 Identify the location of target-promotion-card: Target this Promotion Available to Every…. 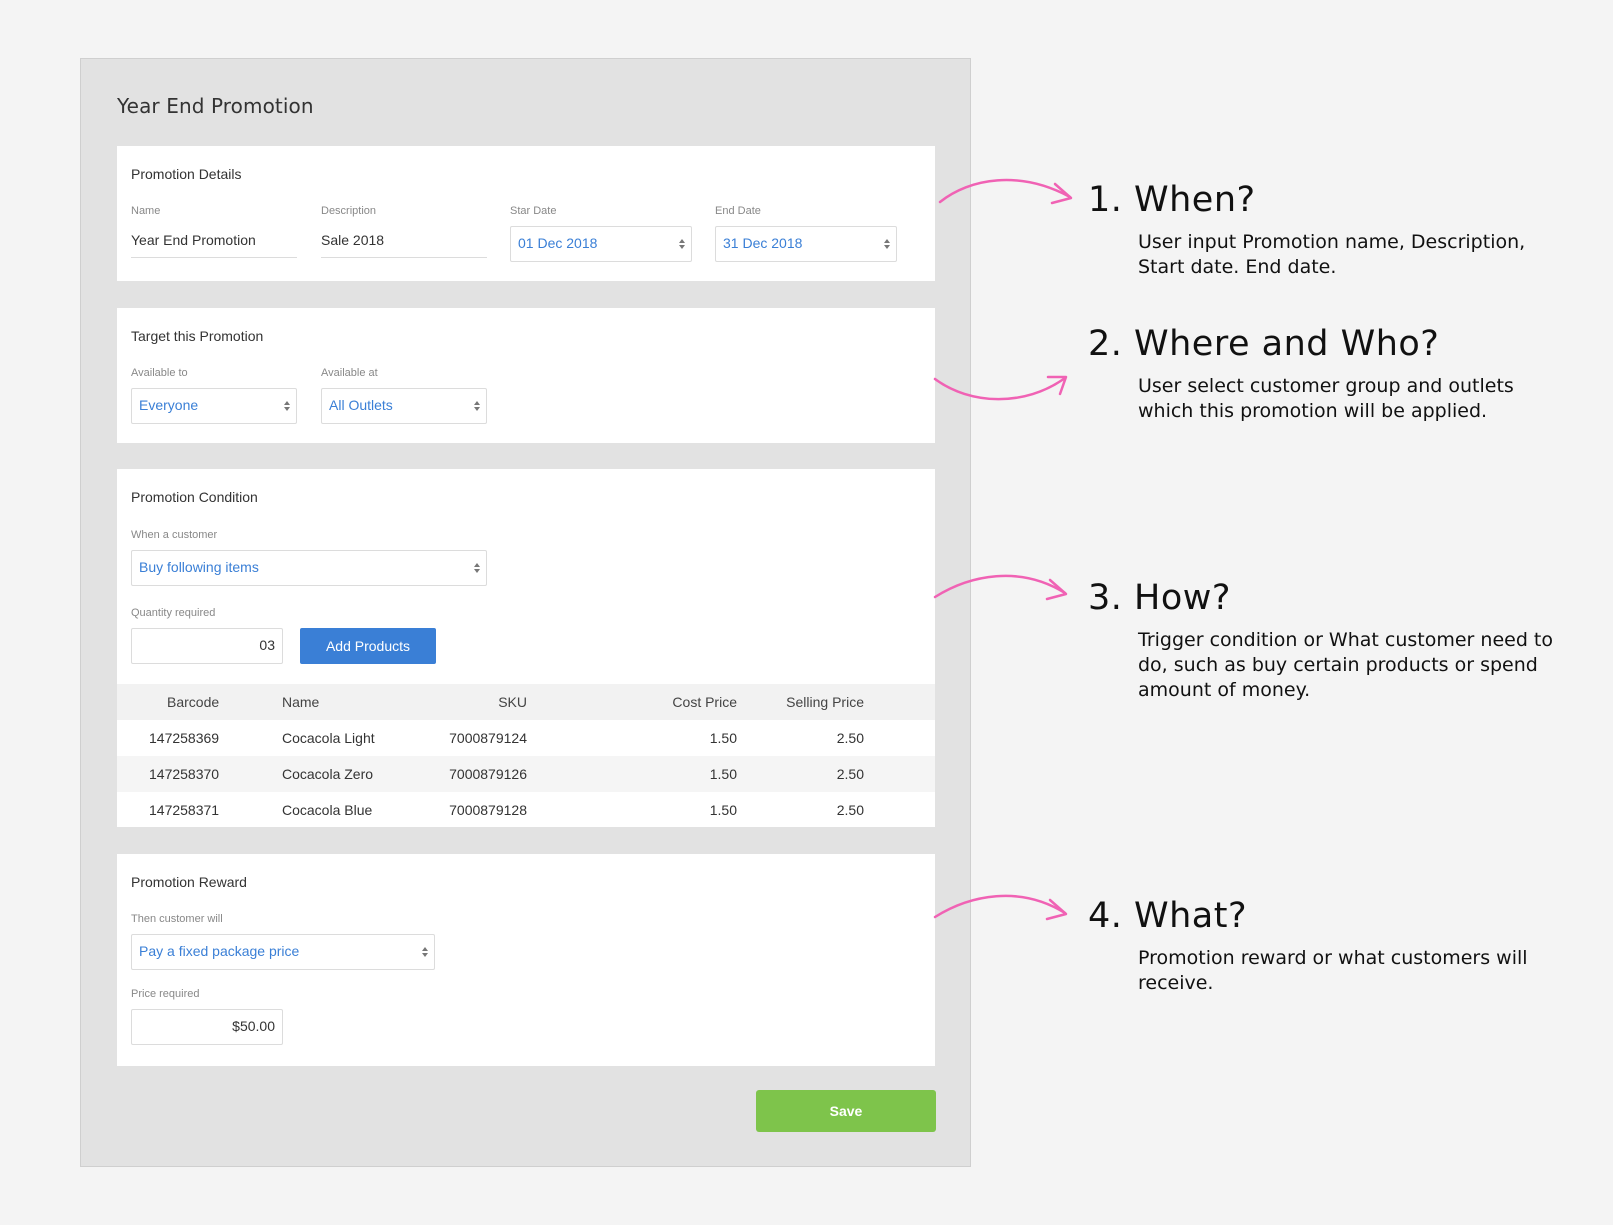
(526, 375).